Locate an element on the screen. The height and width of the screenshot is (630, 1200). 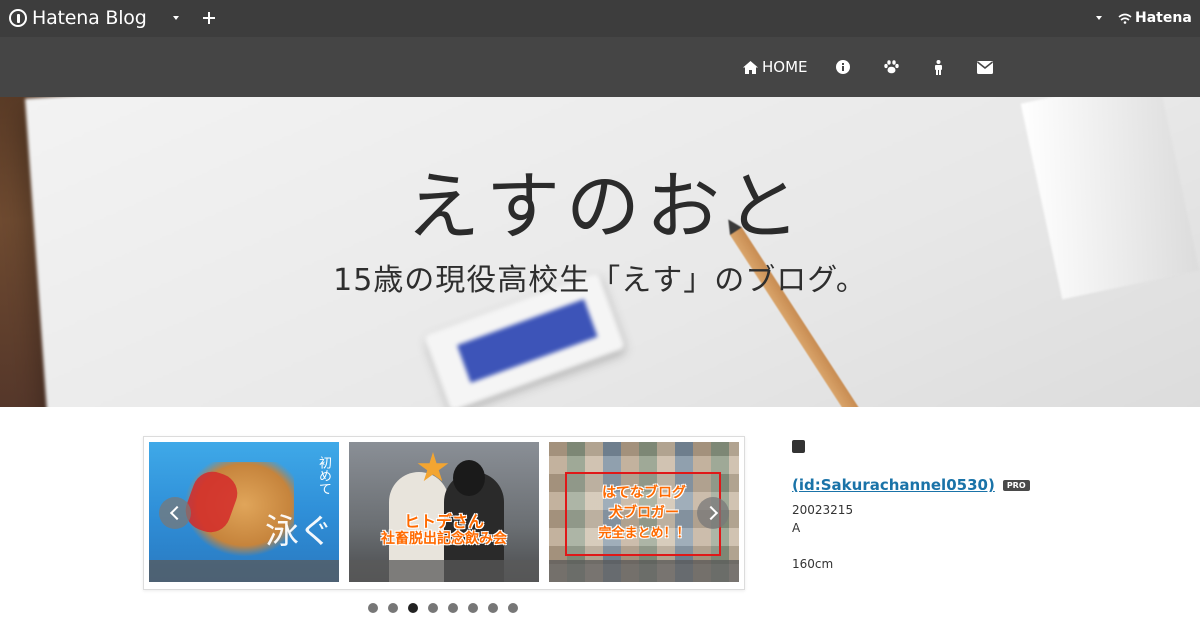
chevron-right-icon is located at coordinates (711, 513).